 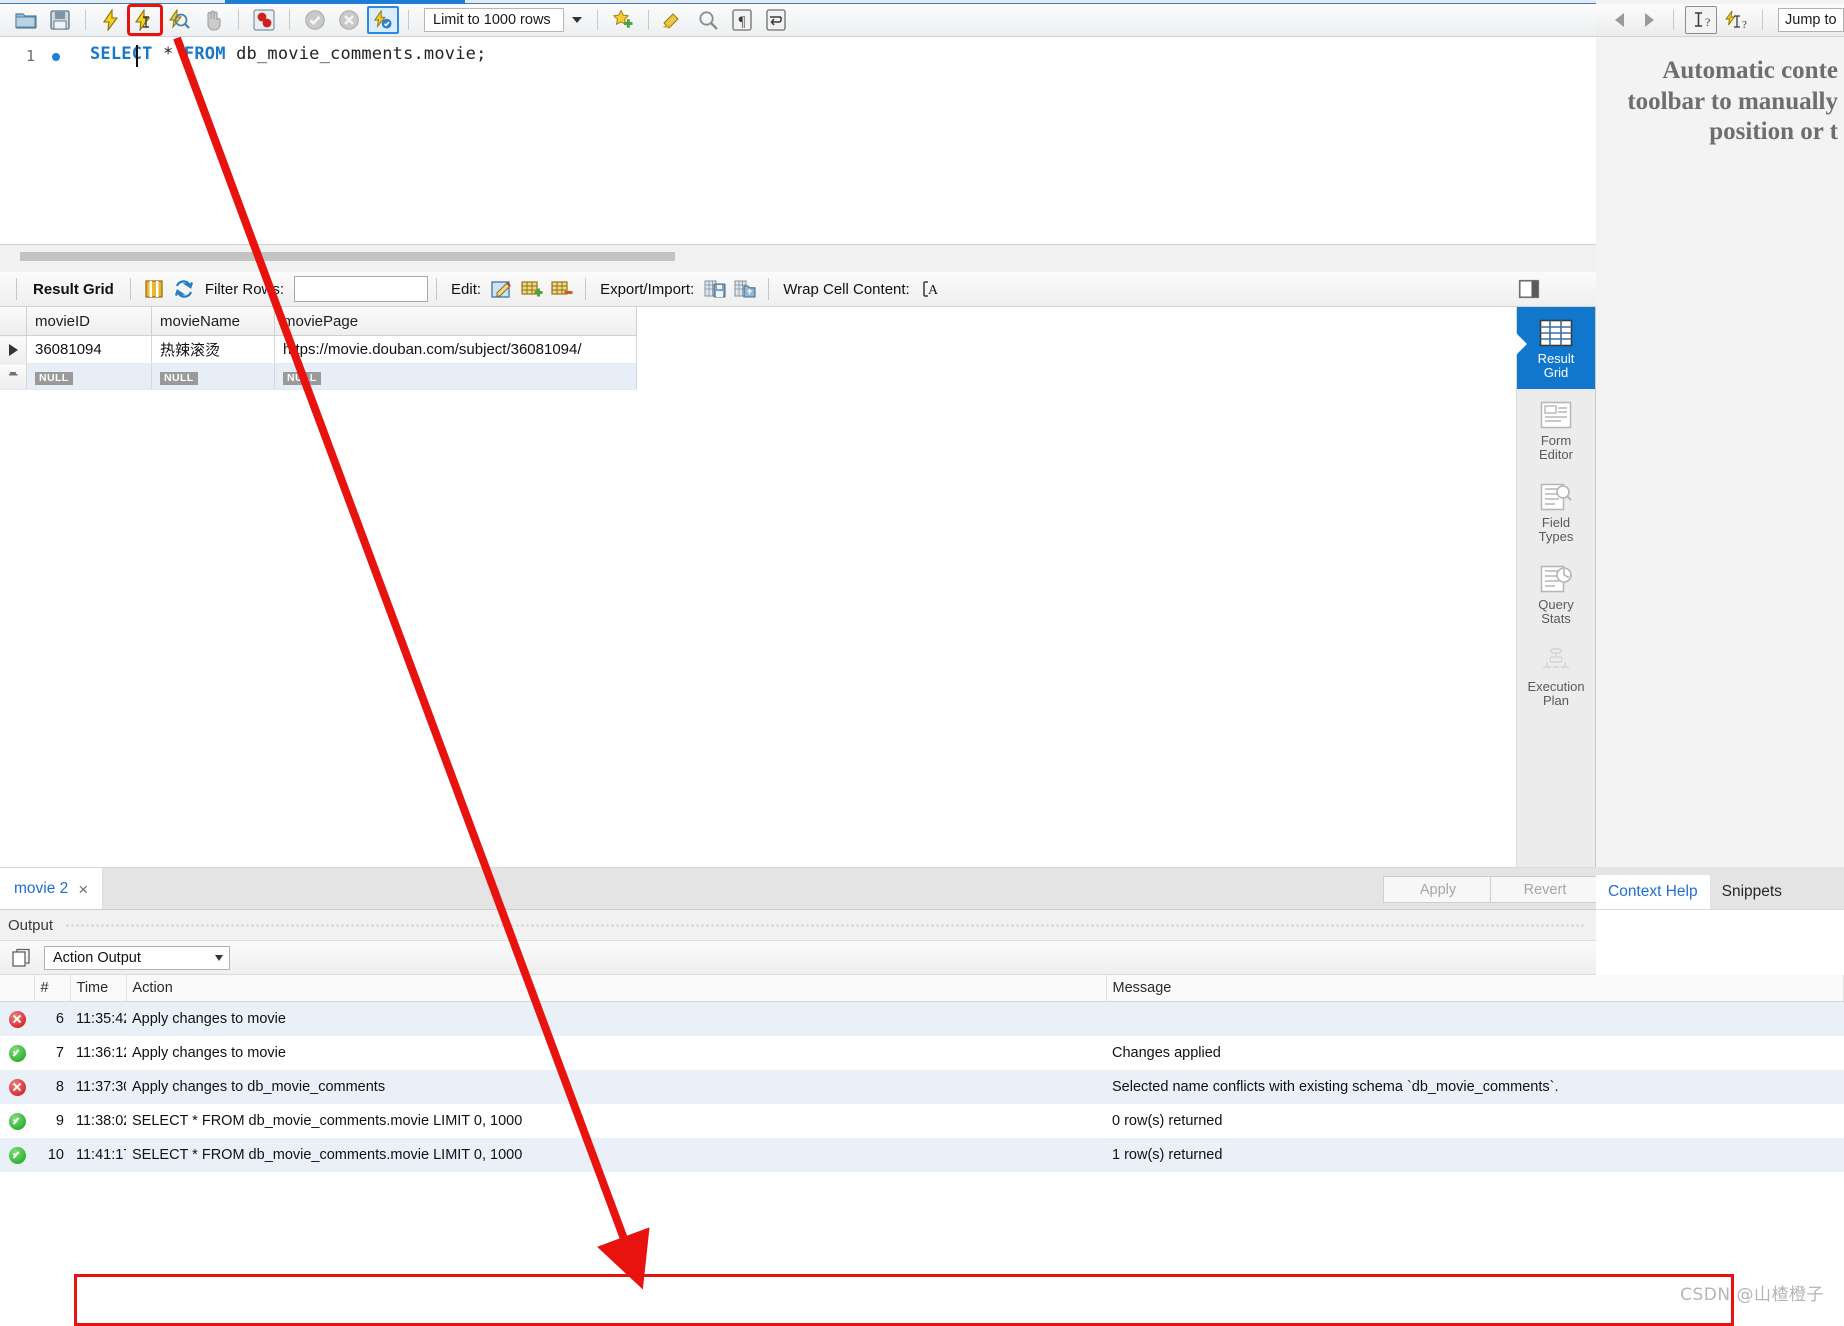 What do you see at coordinates (1556, 522) in the screenshot?
I see `rail-label: Field` at bounding box center [1556, 522].